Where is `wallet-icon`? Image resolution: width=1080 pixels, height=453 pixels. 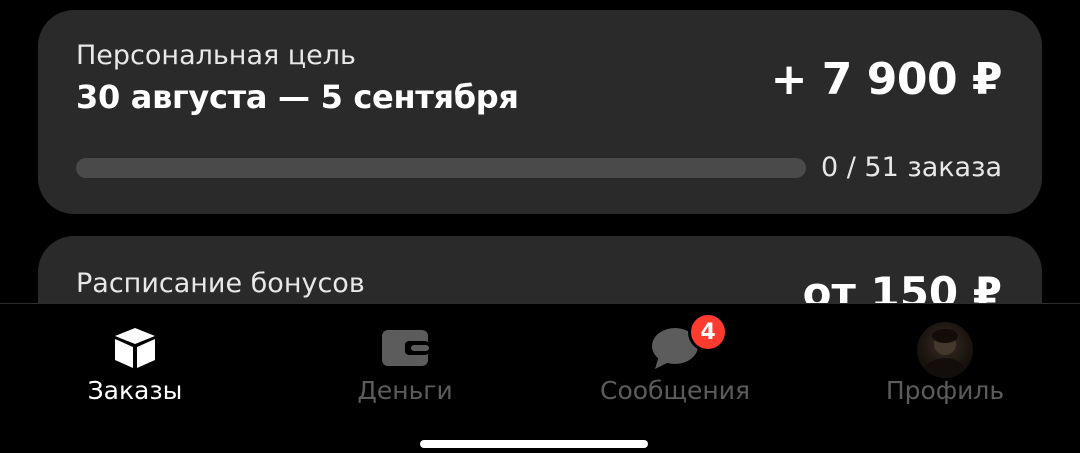 wallet-icon is located at coordinates (405, 348).